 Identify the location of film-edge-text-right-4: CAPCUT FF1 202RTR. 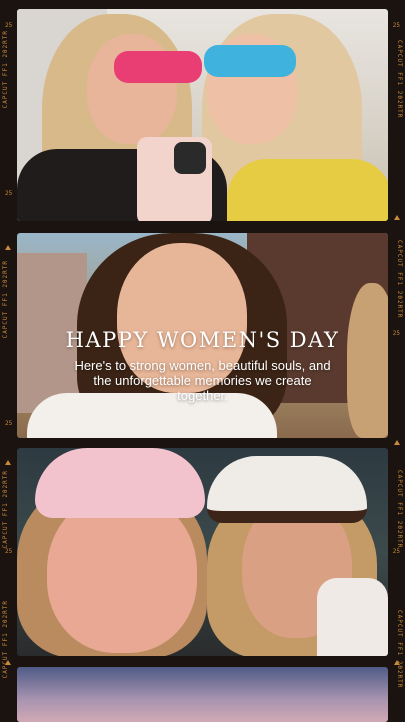
(399, 649).